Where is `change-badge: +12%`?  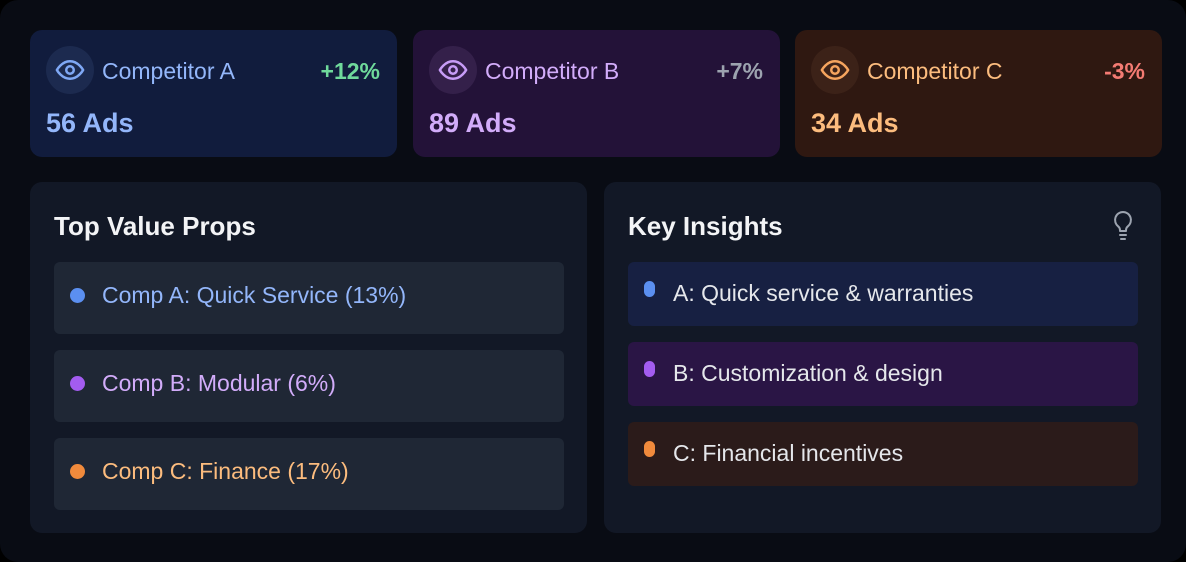 change-badge: +12% is located at coordinates (350, 71).